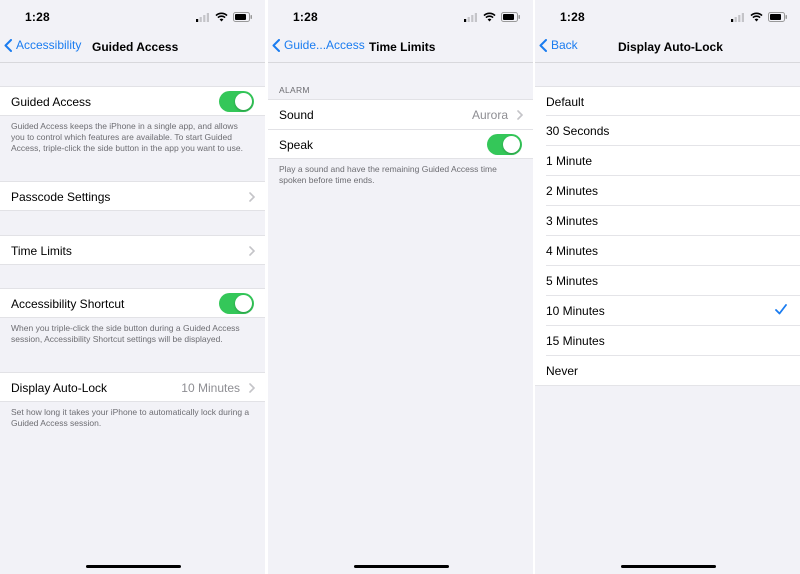 Image resolution: width=800 pixels, height=574 pixels. What do you see at coordinates (132, 250) in the screenshot?
I see `time-limits-row: Time Limits` at bounding box center [132, 250].